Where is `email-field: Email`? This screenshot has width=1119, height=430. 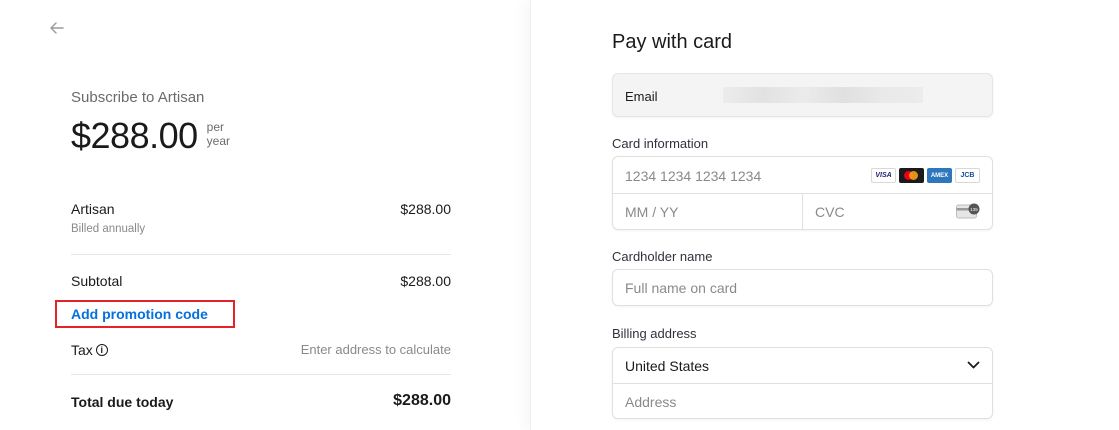 email-field: Email is located at coordinates (802, 95).